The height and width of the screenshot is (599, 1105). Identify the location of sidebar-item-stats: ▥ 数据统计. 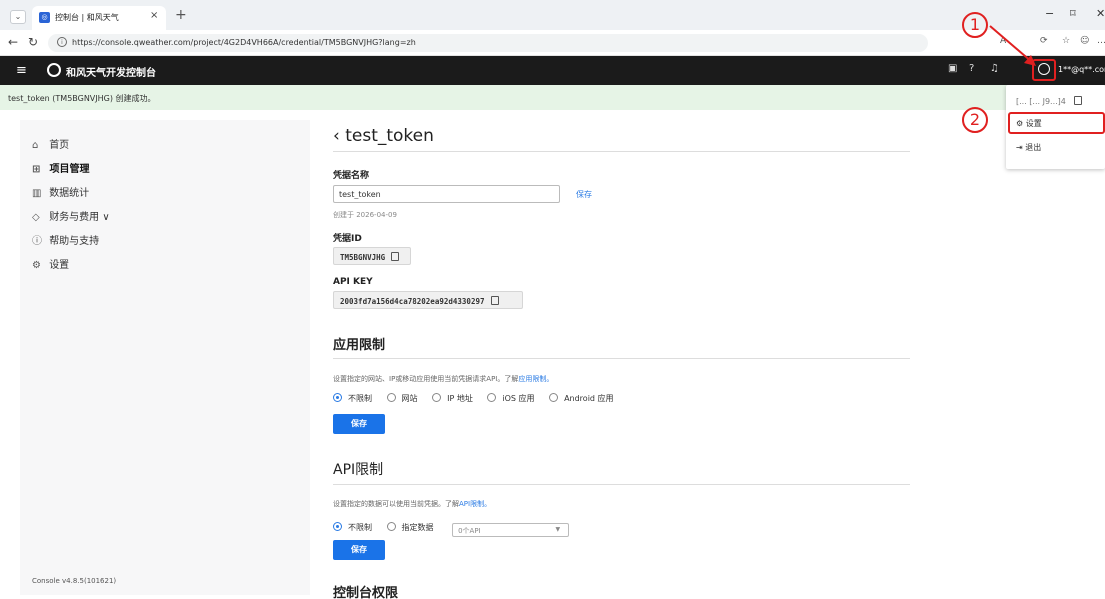
(60, 191).